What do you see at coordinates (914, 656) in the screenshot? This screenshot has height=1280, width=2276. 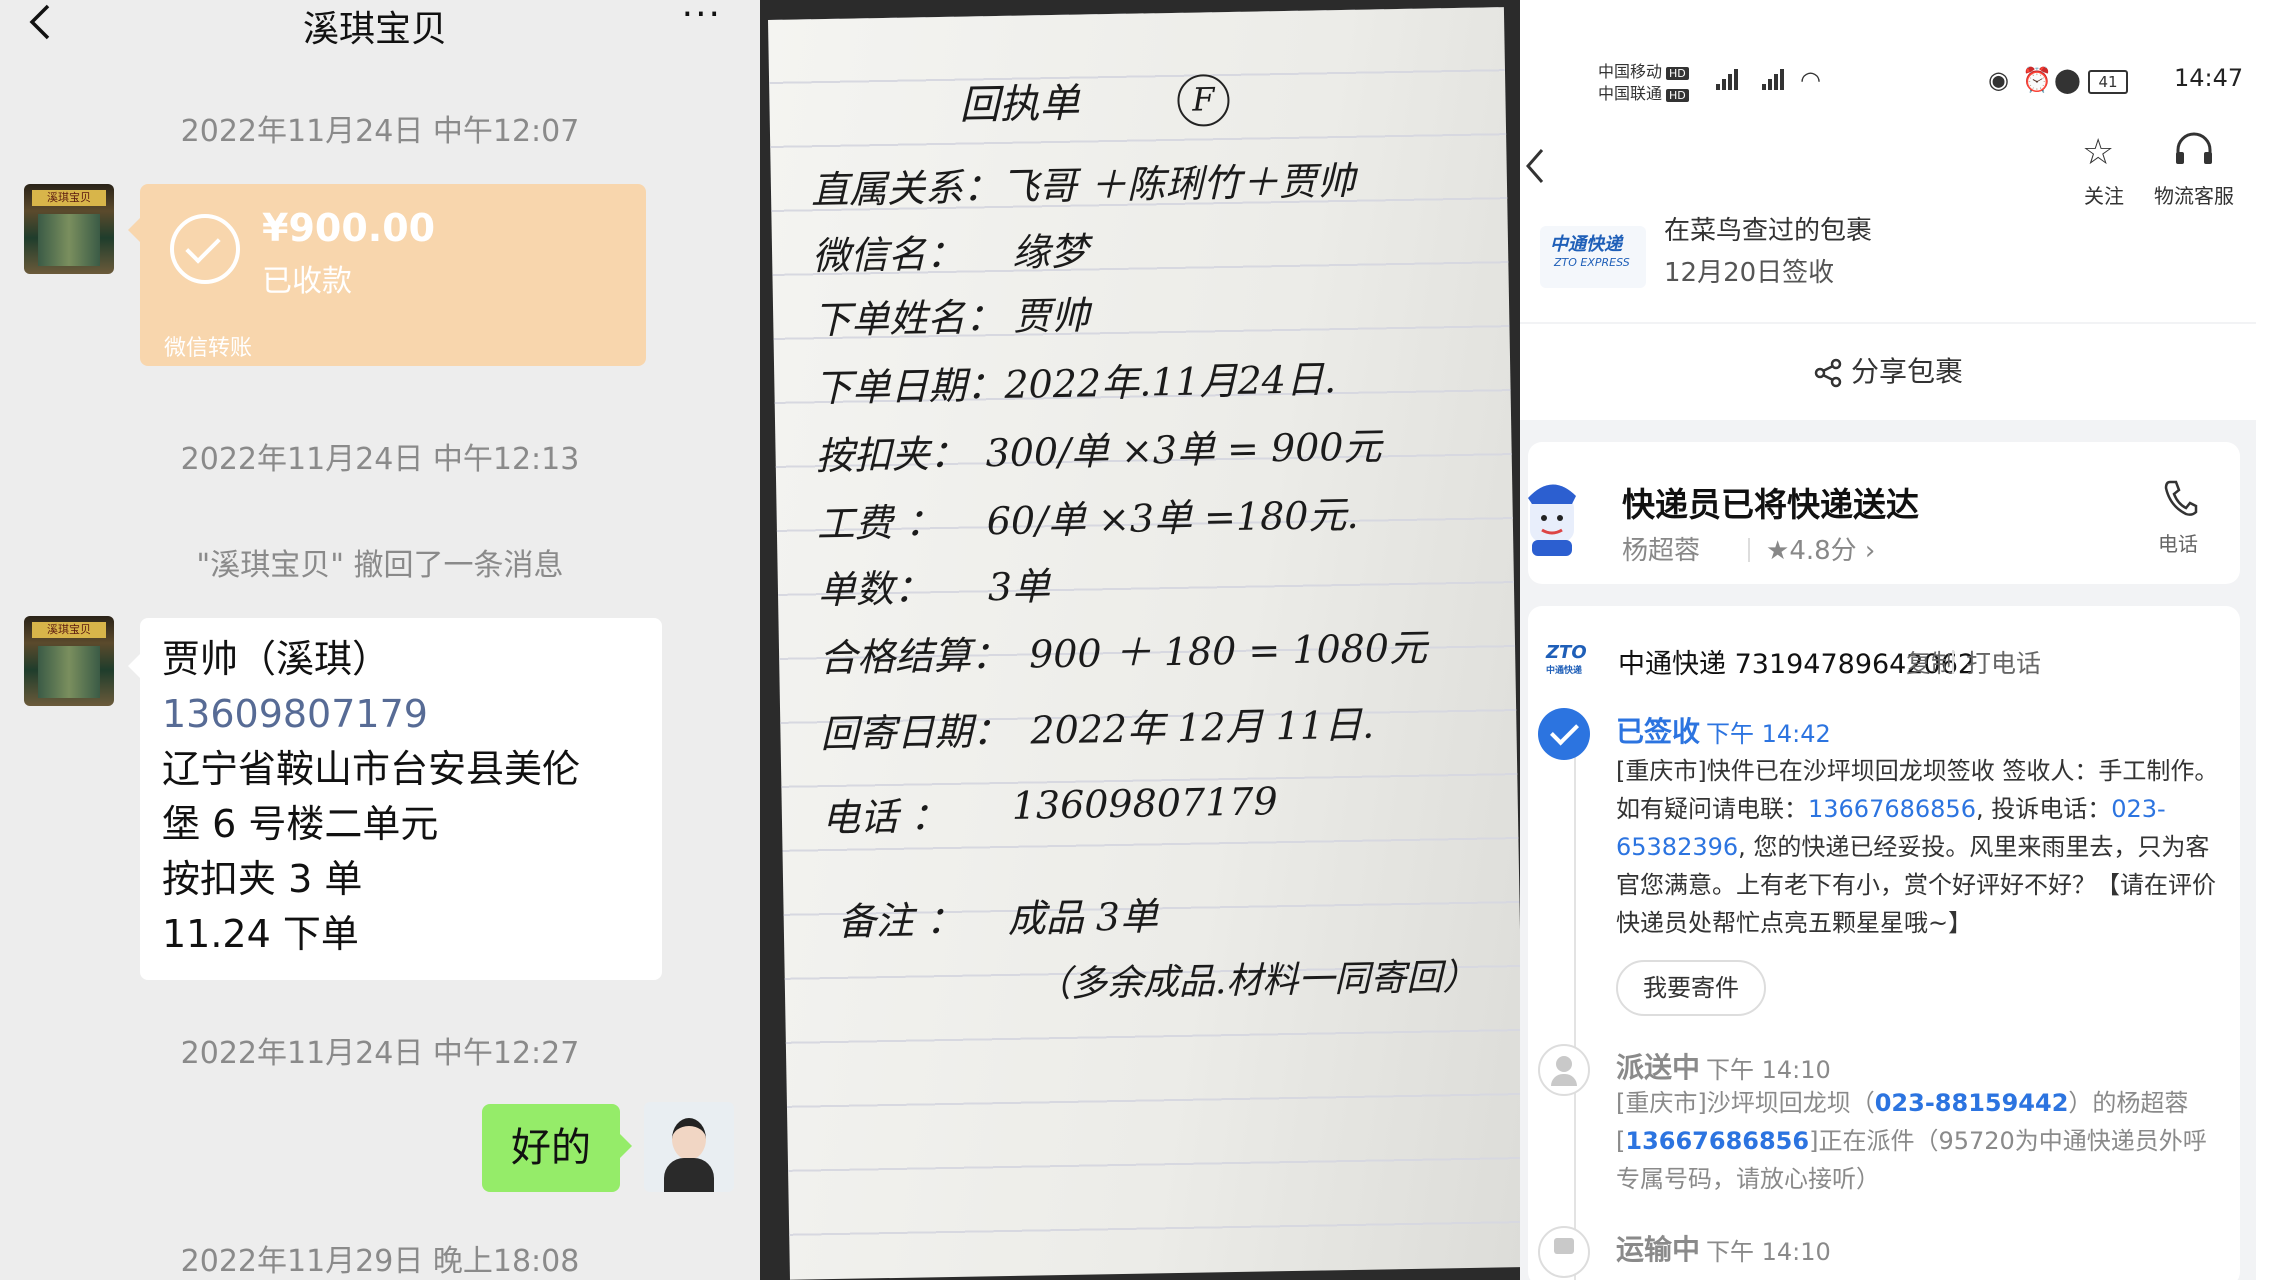 I see `receipt-key: 合格结算：` at bounding box center [914, 656].